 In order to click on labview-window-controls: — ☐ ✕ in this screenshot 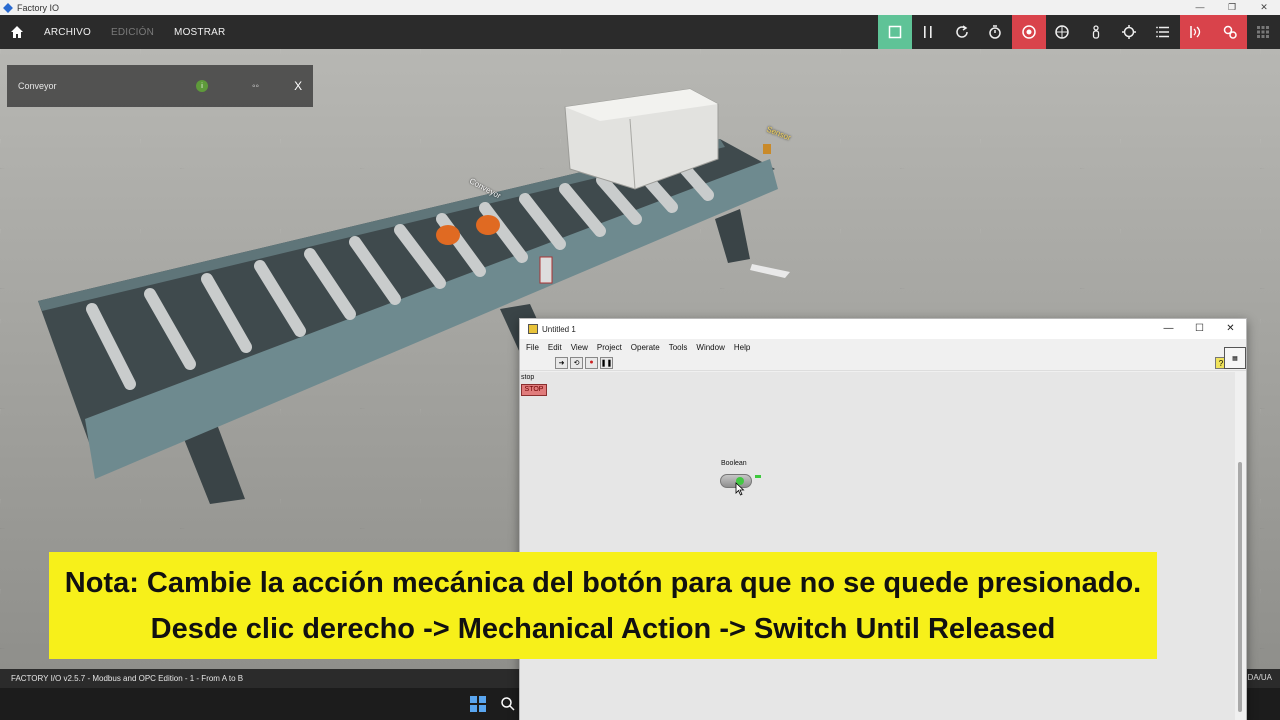, I will do `click(1199, 329)`.